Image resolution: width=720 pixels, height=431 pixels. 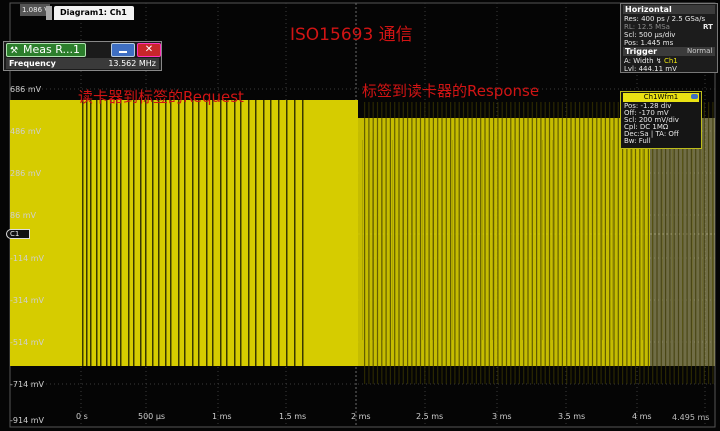 I want to click on x-end-label: 4.495 ms, so click(x=691, y=417).